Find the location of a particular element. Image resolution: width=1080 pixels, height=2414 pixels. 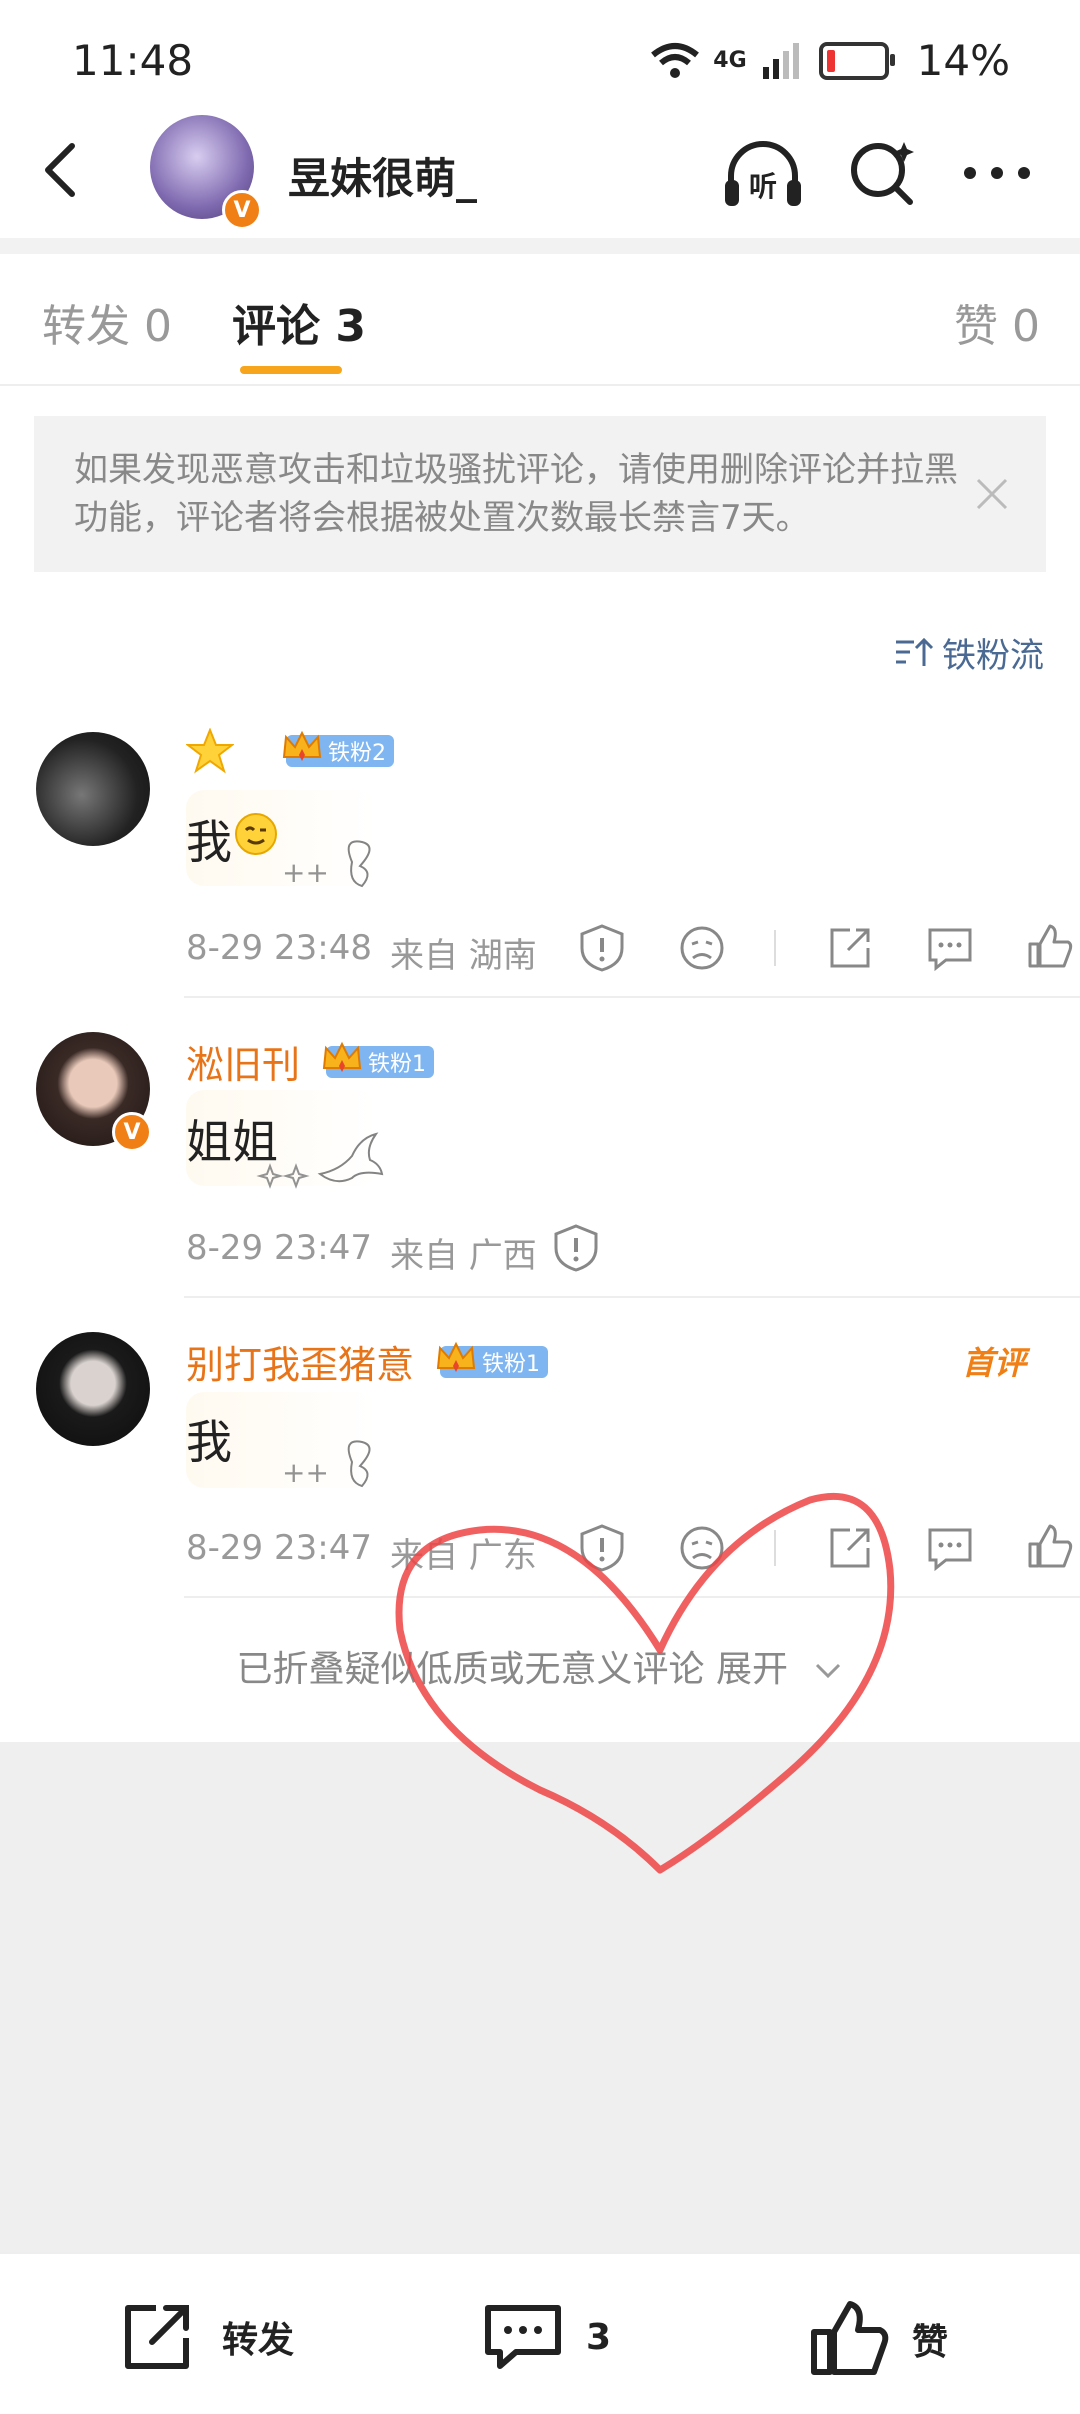

listen-button: 听 is located at coordinates (763, 173).